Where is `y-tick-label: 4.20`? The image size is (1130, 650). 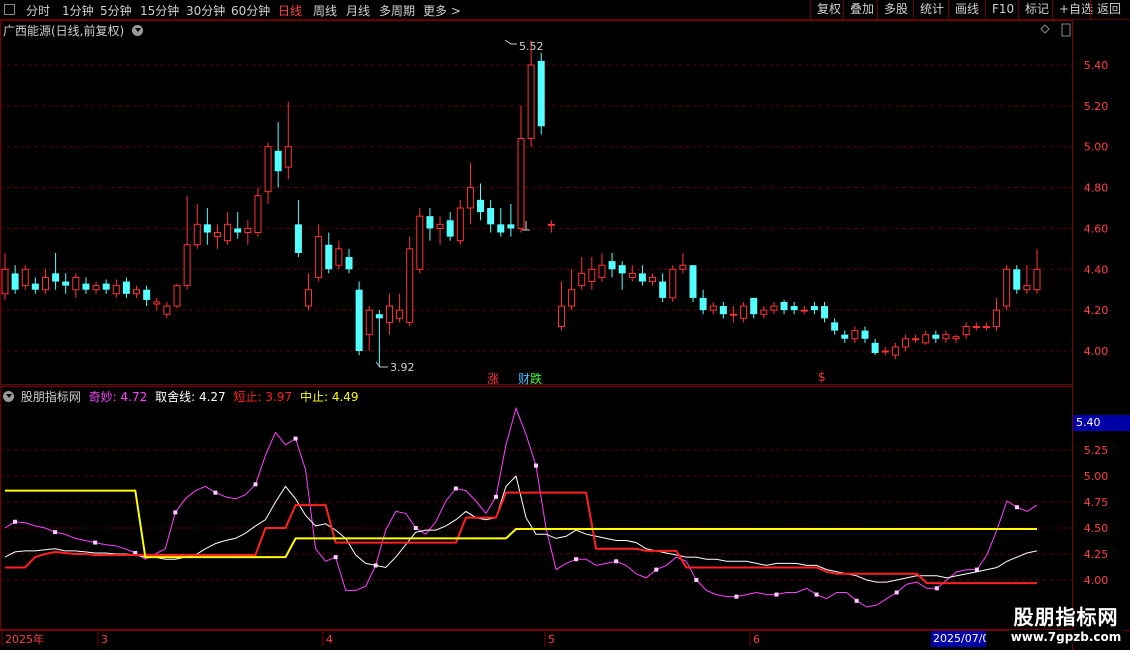
y-tick-label: 4.20 is located at coordinates (1096, 310).